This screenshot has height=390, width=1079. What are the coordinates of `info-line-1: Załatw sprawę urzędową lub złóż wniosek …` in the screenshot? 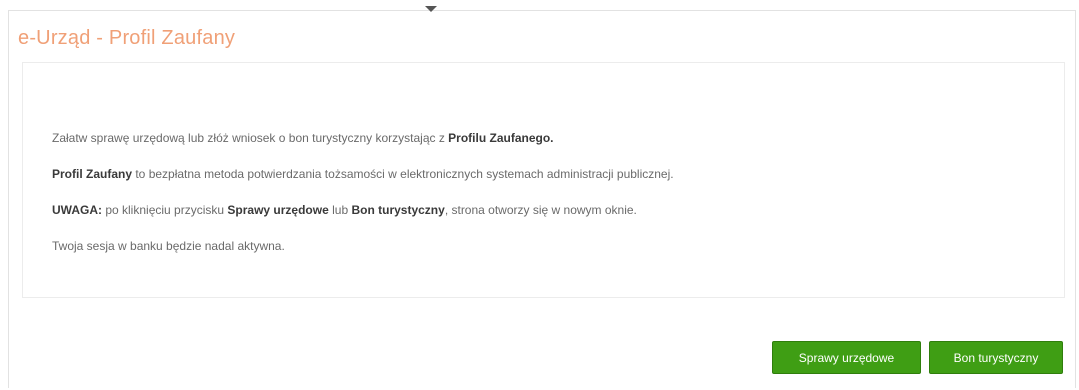 It's located at (303, 138).